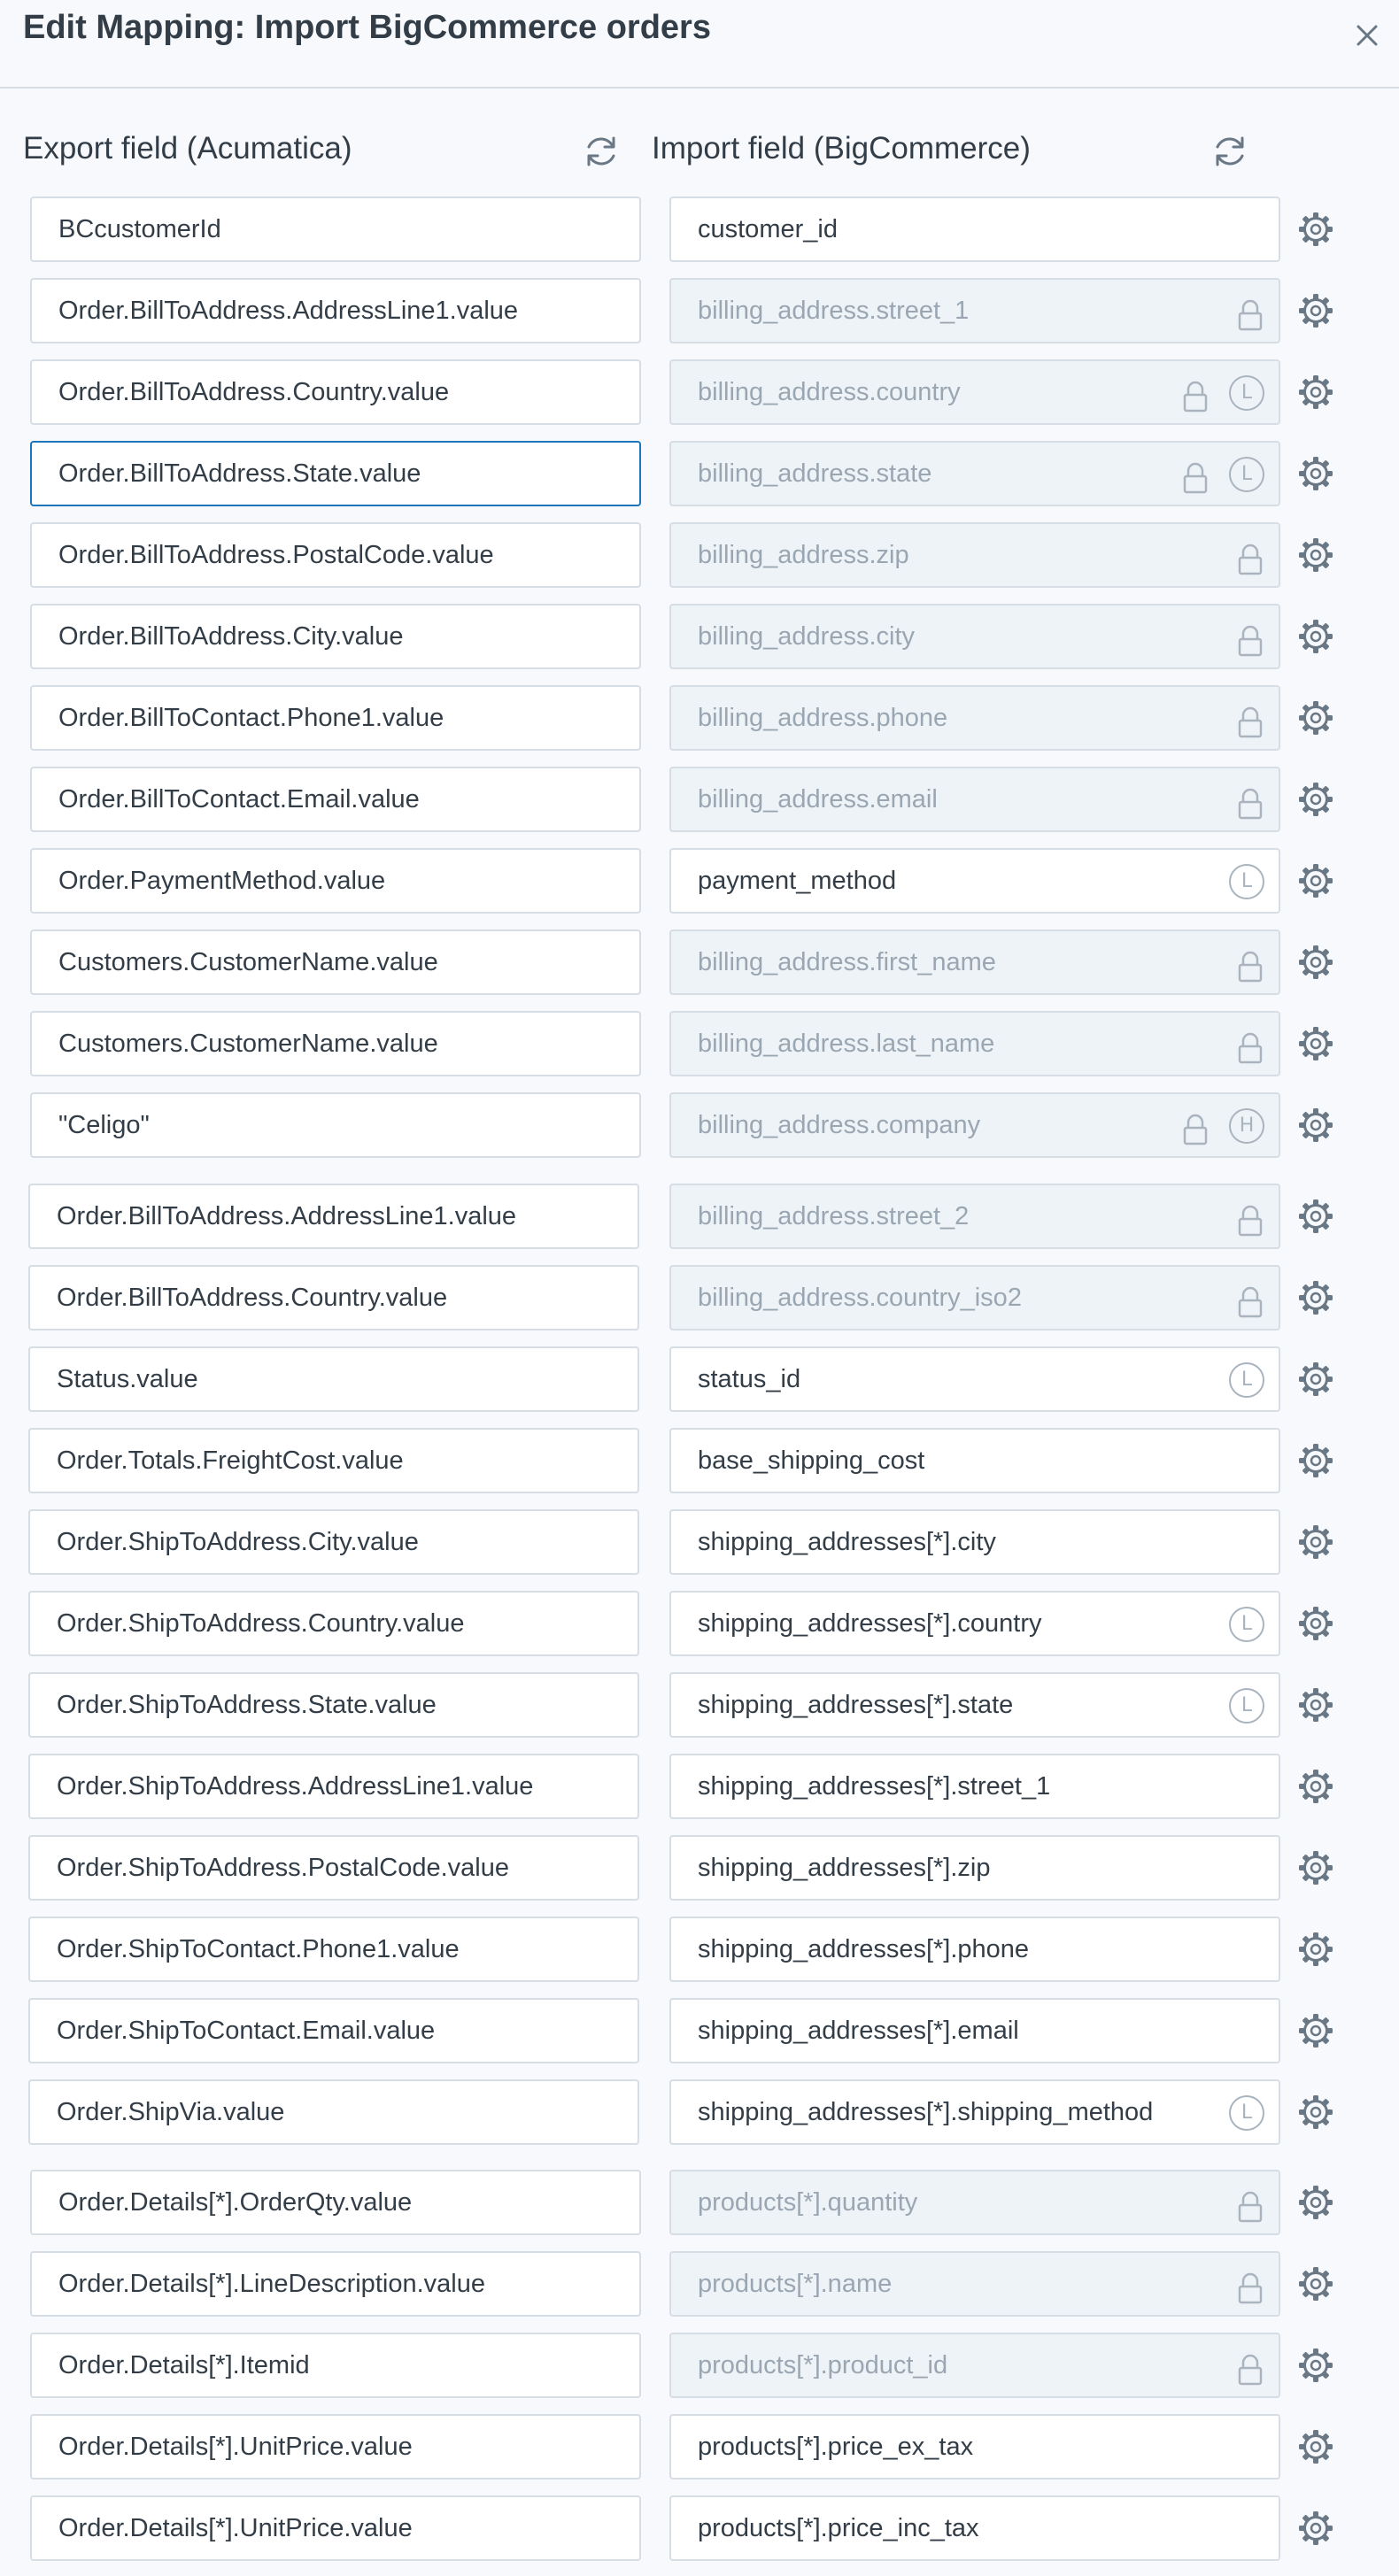  I want to click on import-field-value: billing_address.city, so click(807, 636).